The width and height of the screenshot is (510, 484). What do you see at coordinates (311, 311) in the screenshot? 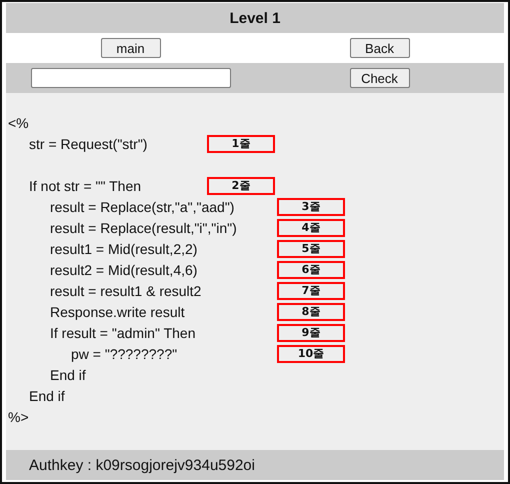
I see `line-number-label: 8줄` at bounding box center [311, 311].